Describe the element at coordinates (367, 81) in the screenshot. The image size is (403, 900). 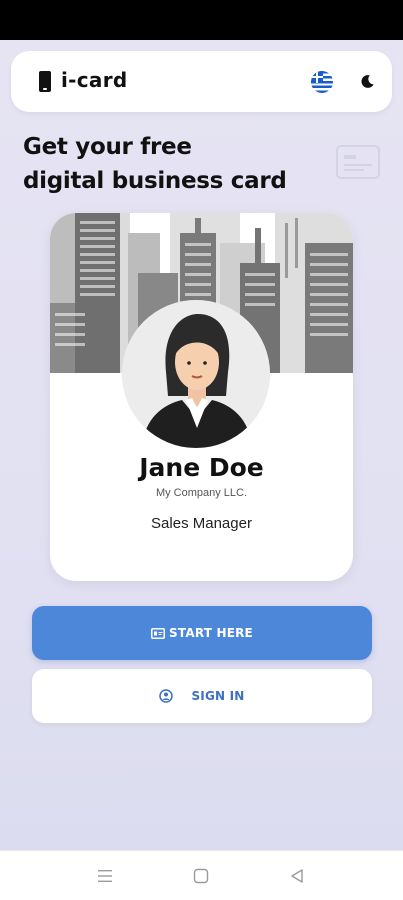
I see `moon-icon` at that location.